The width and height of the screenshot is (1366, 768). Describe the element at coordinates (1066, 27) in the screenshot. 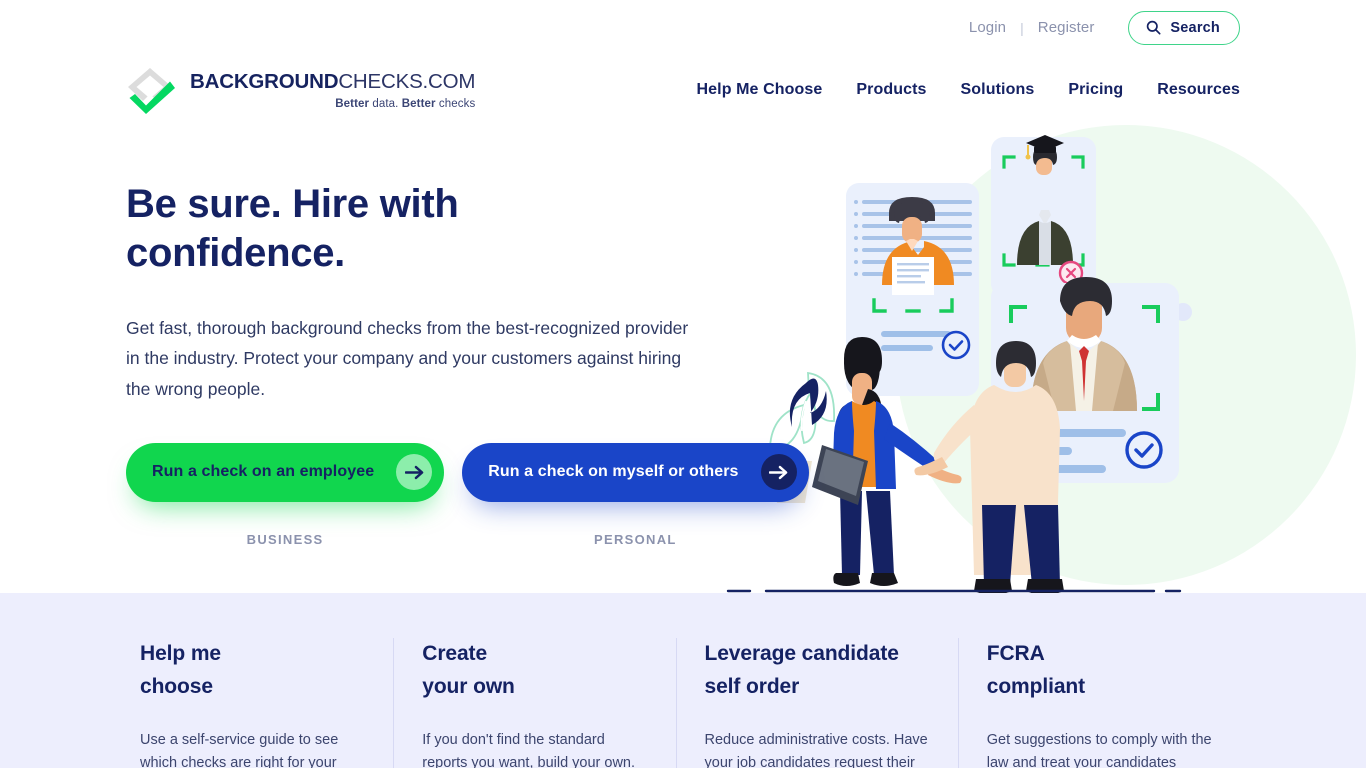

I see `register-link: Register` at that location.